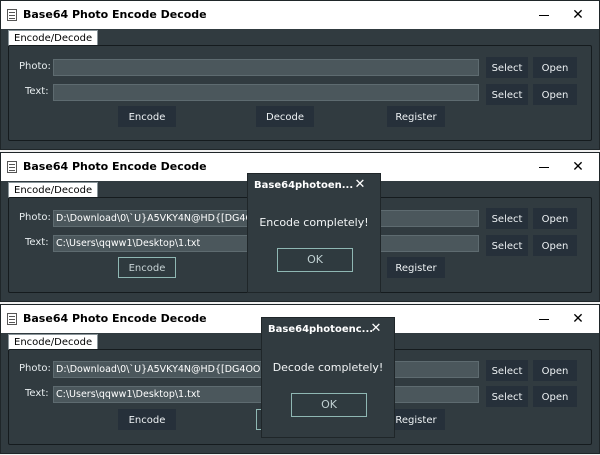  I want to click on title-bar: Base64 Photo Encode Decode ✕, so click(300, 15).